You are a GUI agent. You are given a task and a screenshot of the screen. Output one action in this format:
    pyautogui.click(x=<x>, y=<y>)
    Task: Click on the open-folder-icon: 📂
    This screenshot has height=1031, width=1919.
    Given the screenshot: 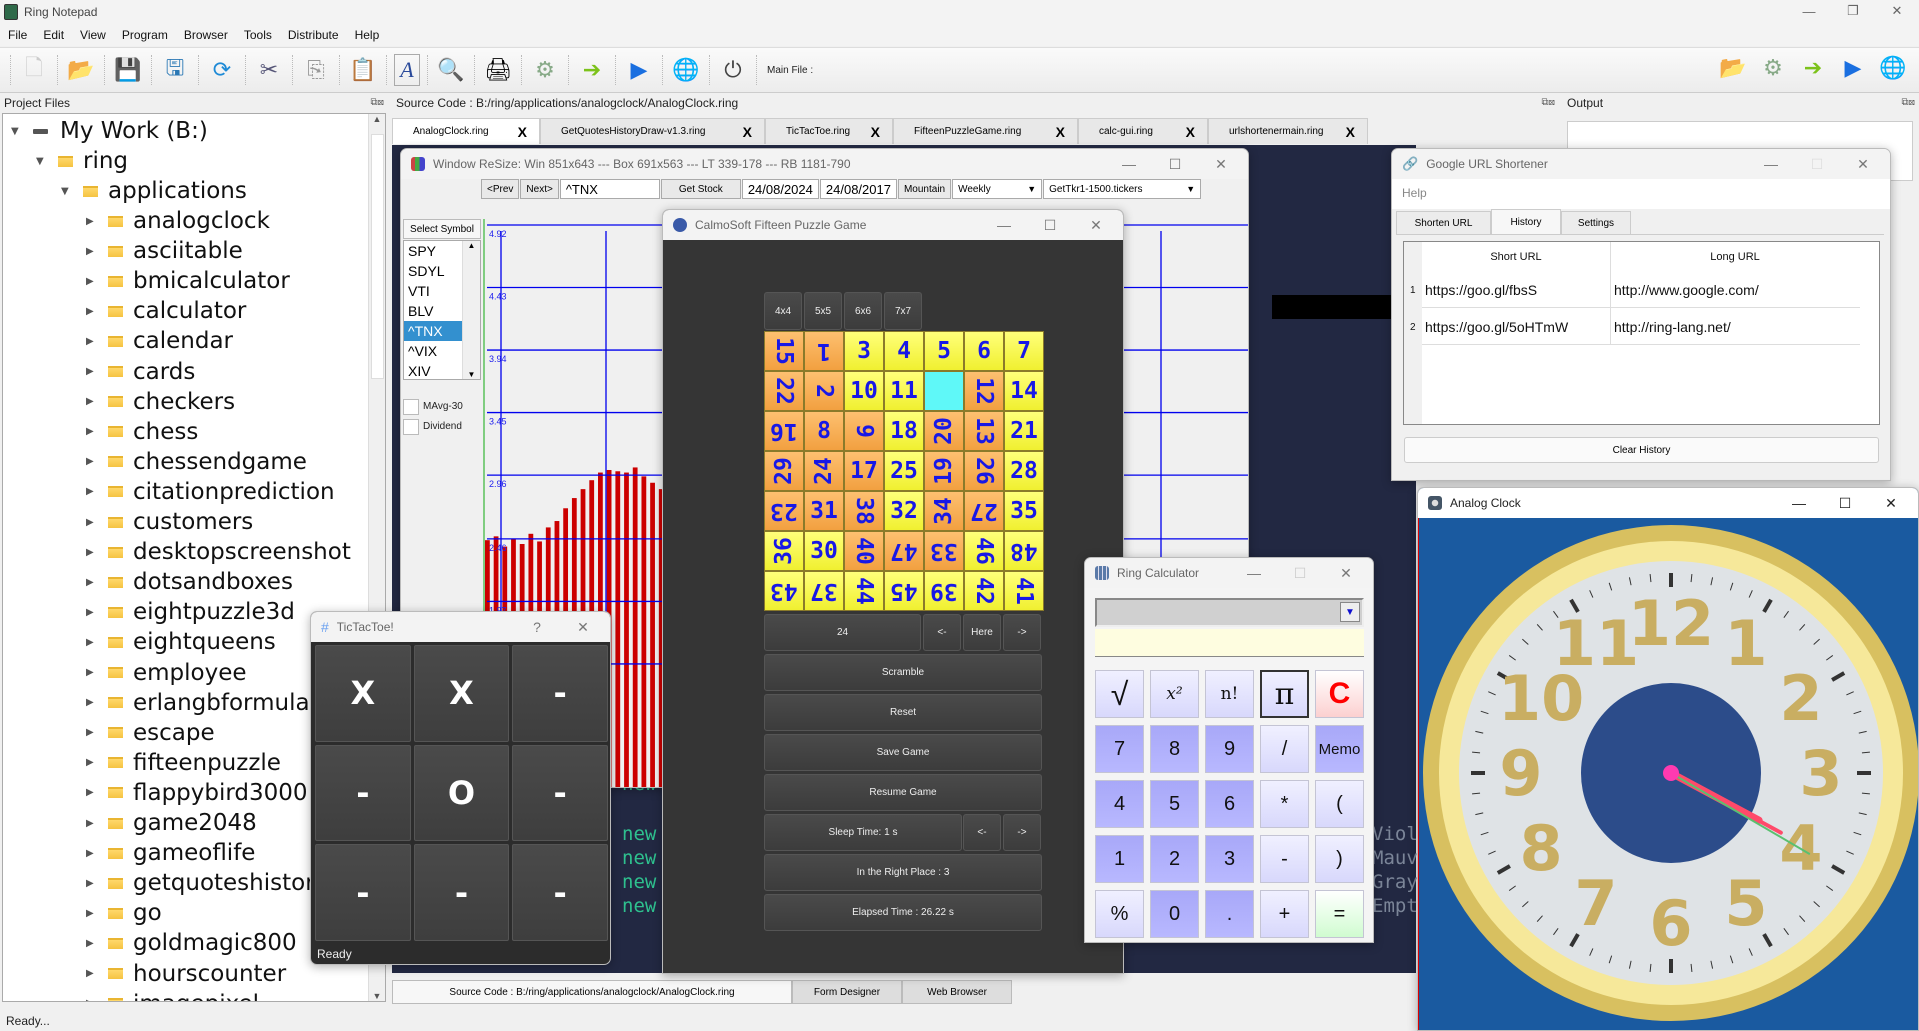 What is the action you would take?
    pyautogui.click(x=1733, y=68)
    